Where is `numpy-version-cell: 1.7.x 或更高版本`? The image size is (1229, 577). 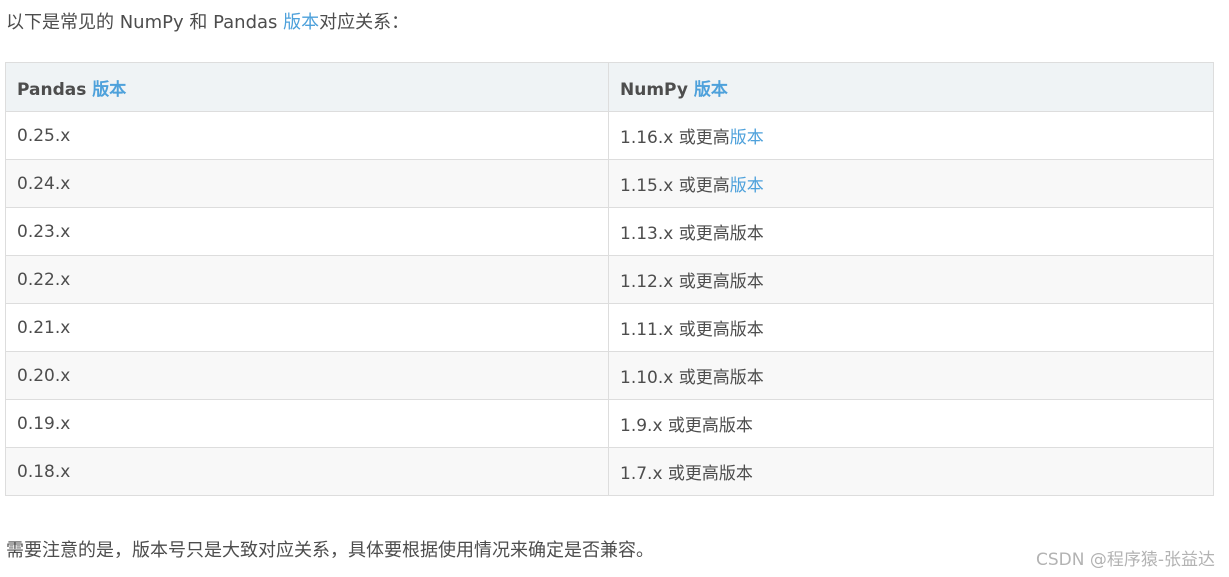 numpy-version-cell: 1.7.x 或更高版本 is located at coordinates (911, 471).